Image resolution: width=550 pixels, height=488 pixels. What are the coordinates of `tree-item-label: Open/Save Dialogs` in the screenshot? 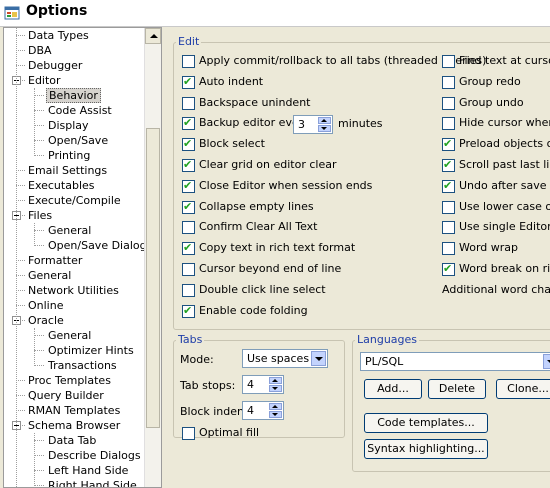 It's located at (100, 245).